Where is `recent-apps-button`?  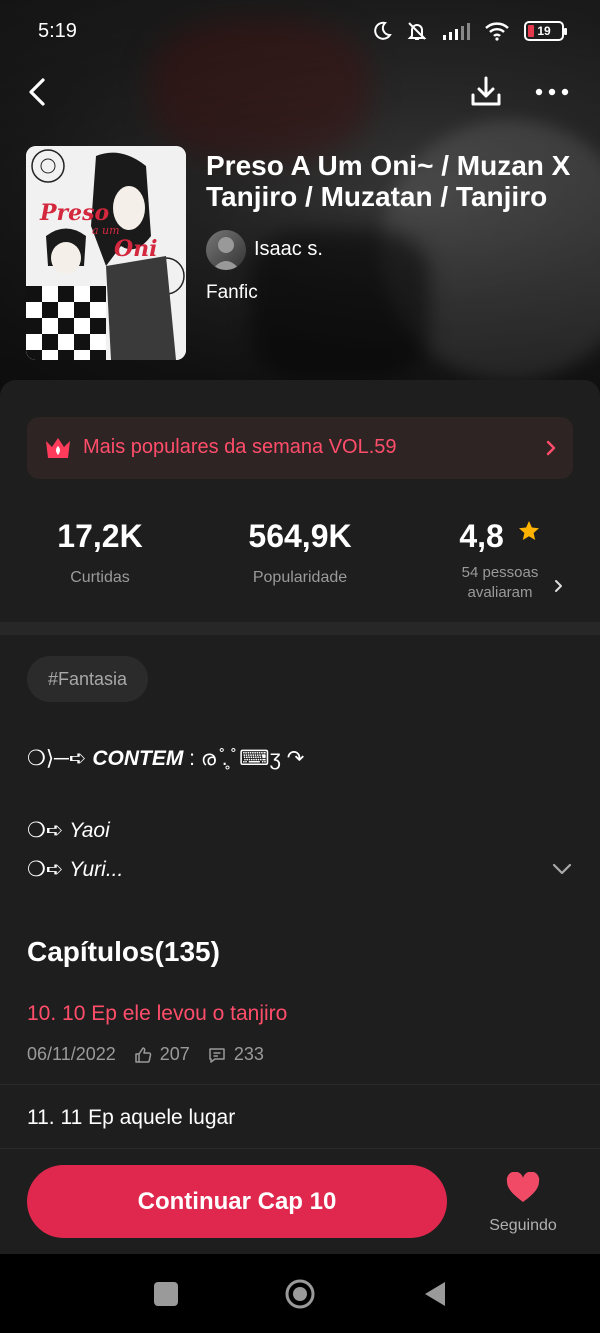 recent-apps-button is located at coordinates (166, 1294).